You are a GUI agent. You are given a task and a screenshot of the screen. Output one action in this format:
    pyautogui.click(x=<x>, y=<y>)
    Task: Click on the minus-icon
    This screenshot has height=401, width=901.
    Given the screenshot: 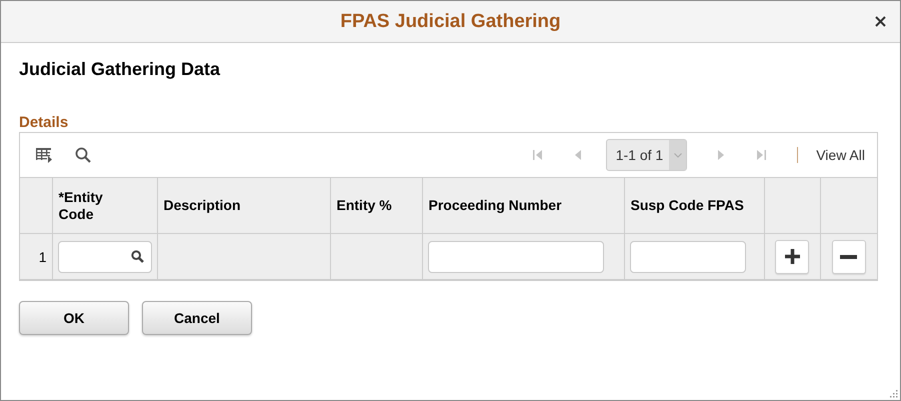 What is the action you would take?
    pyautogui.click(x=849, y=256)
    